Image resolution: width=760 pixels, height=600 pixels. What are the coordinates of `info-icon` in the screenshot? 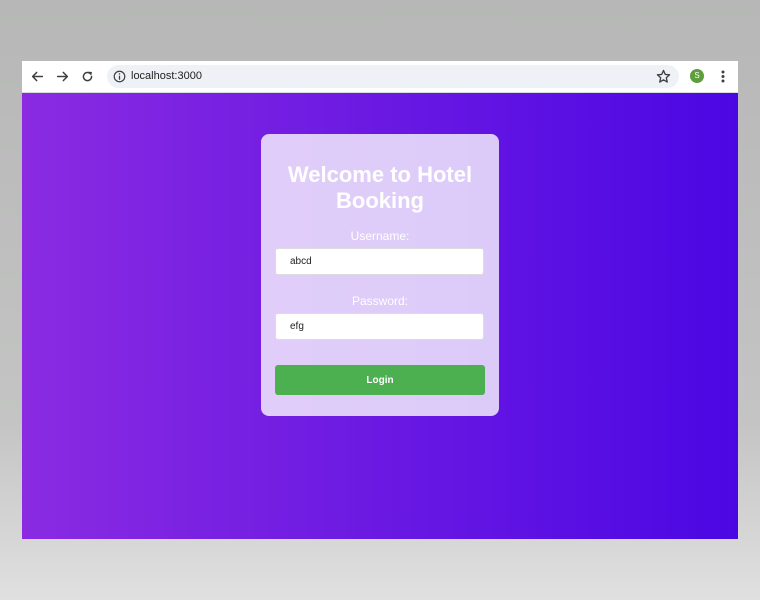 It's located at (119, 76).